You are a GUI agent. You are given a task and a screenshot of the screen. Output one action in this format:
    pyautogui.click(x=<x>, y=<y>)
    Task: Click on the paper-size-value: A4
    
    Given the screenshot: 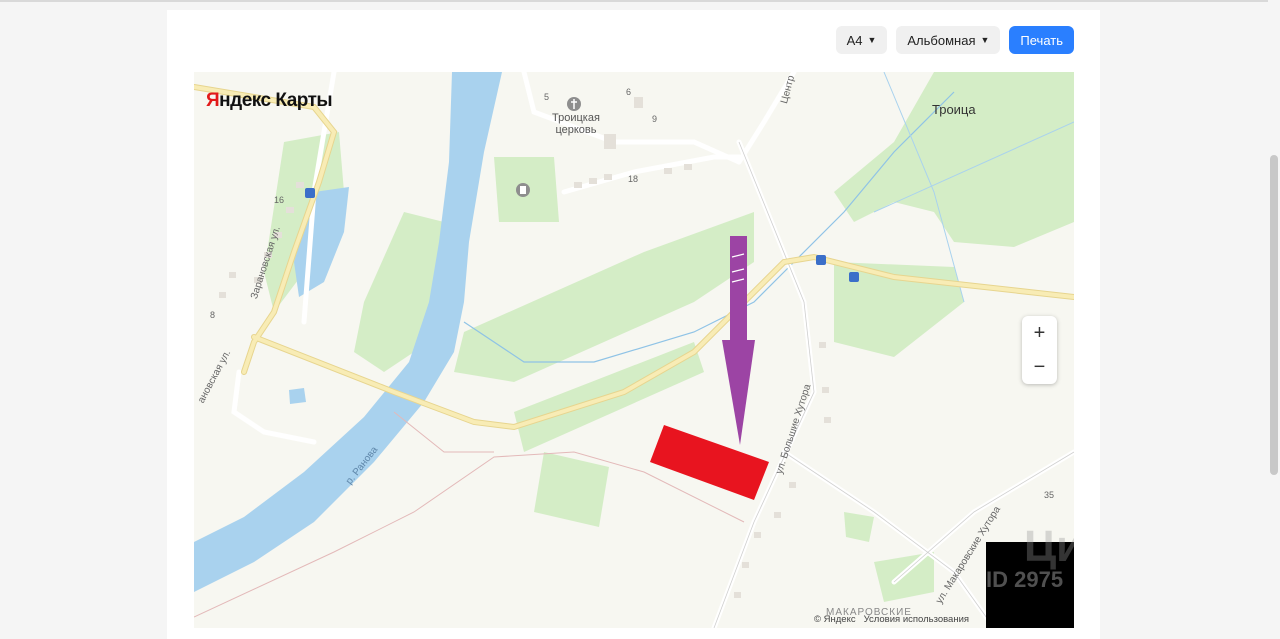 What is the action you would take?
    pyautogui.click(x=854, y=40)
    